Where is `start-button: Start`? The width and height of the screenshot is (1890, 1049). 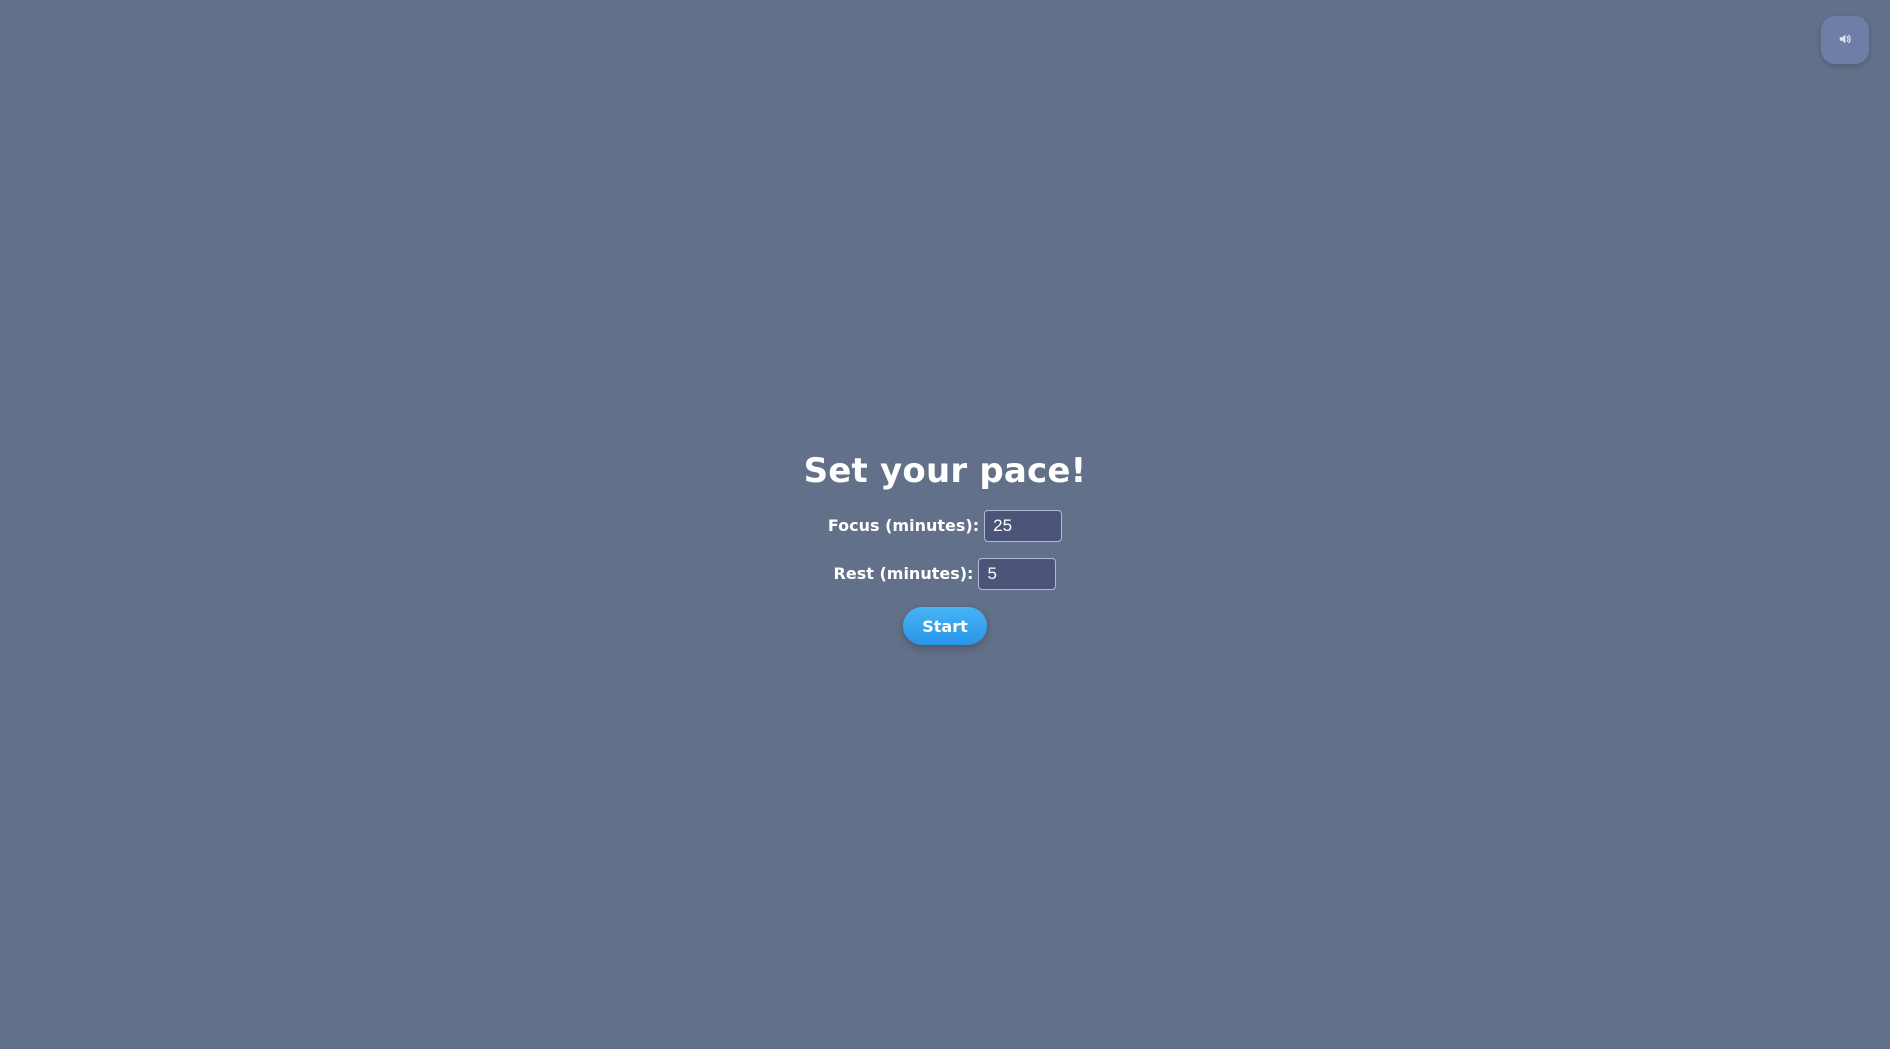
start-button: Start is located at coordinates (945, 626).